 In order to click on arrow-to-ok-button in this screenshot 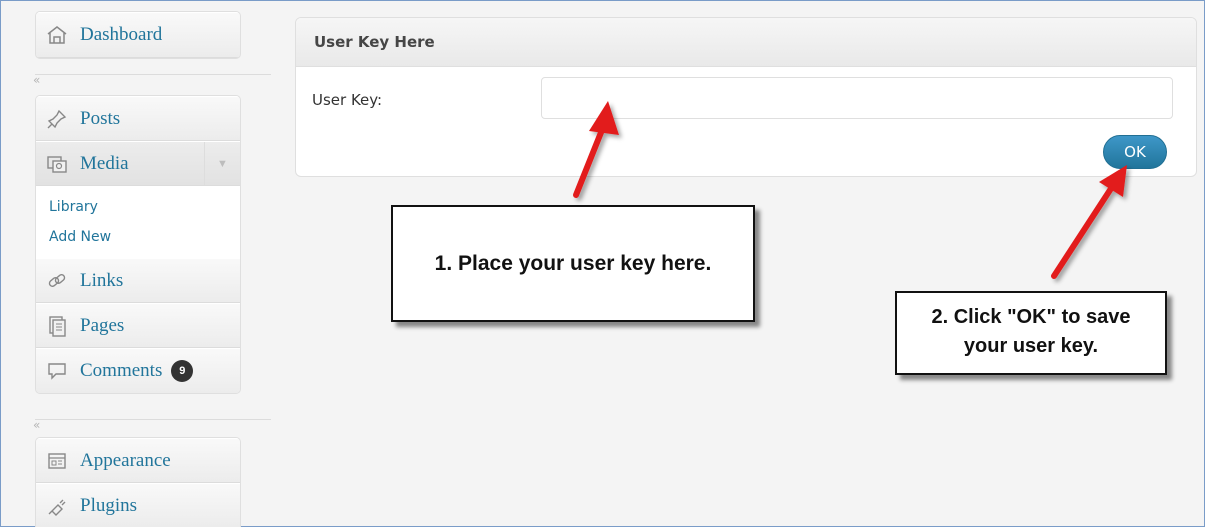, I will do `click(1089, 222)`.